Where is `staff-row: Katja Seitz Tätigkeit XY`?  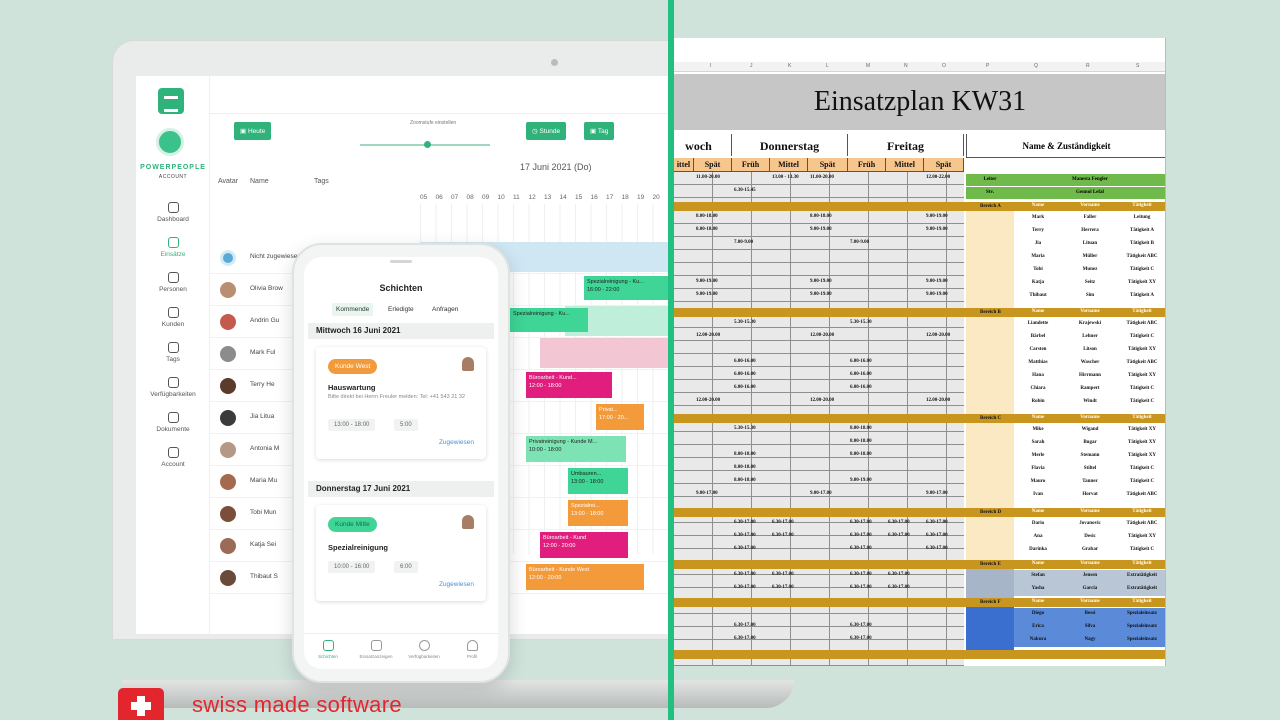 staff-row: Katja Seitz Tätigkeit XY is located at coordinates (1089, 283).